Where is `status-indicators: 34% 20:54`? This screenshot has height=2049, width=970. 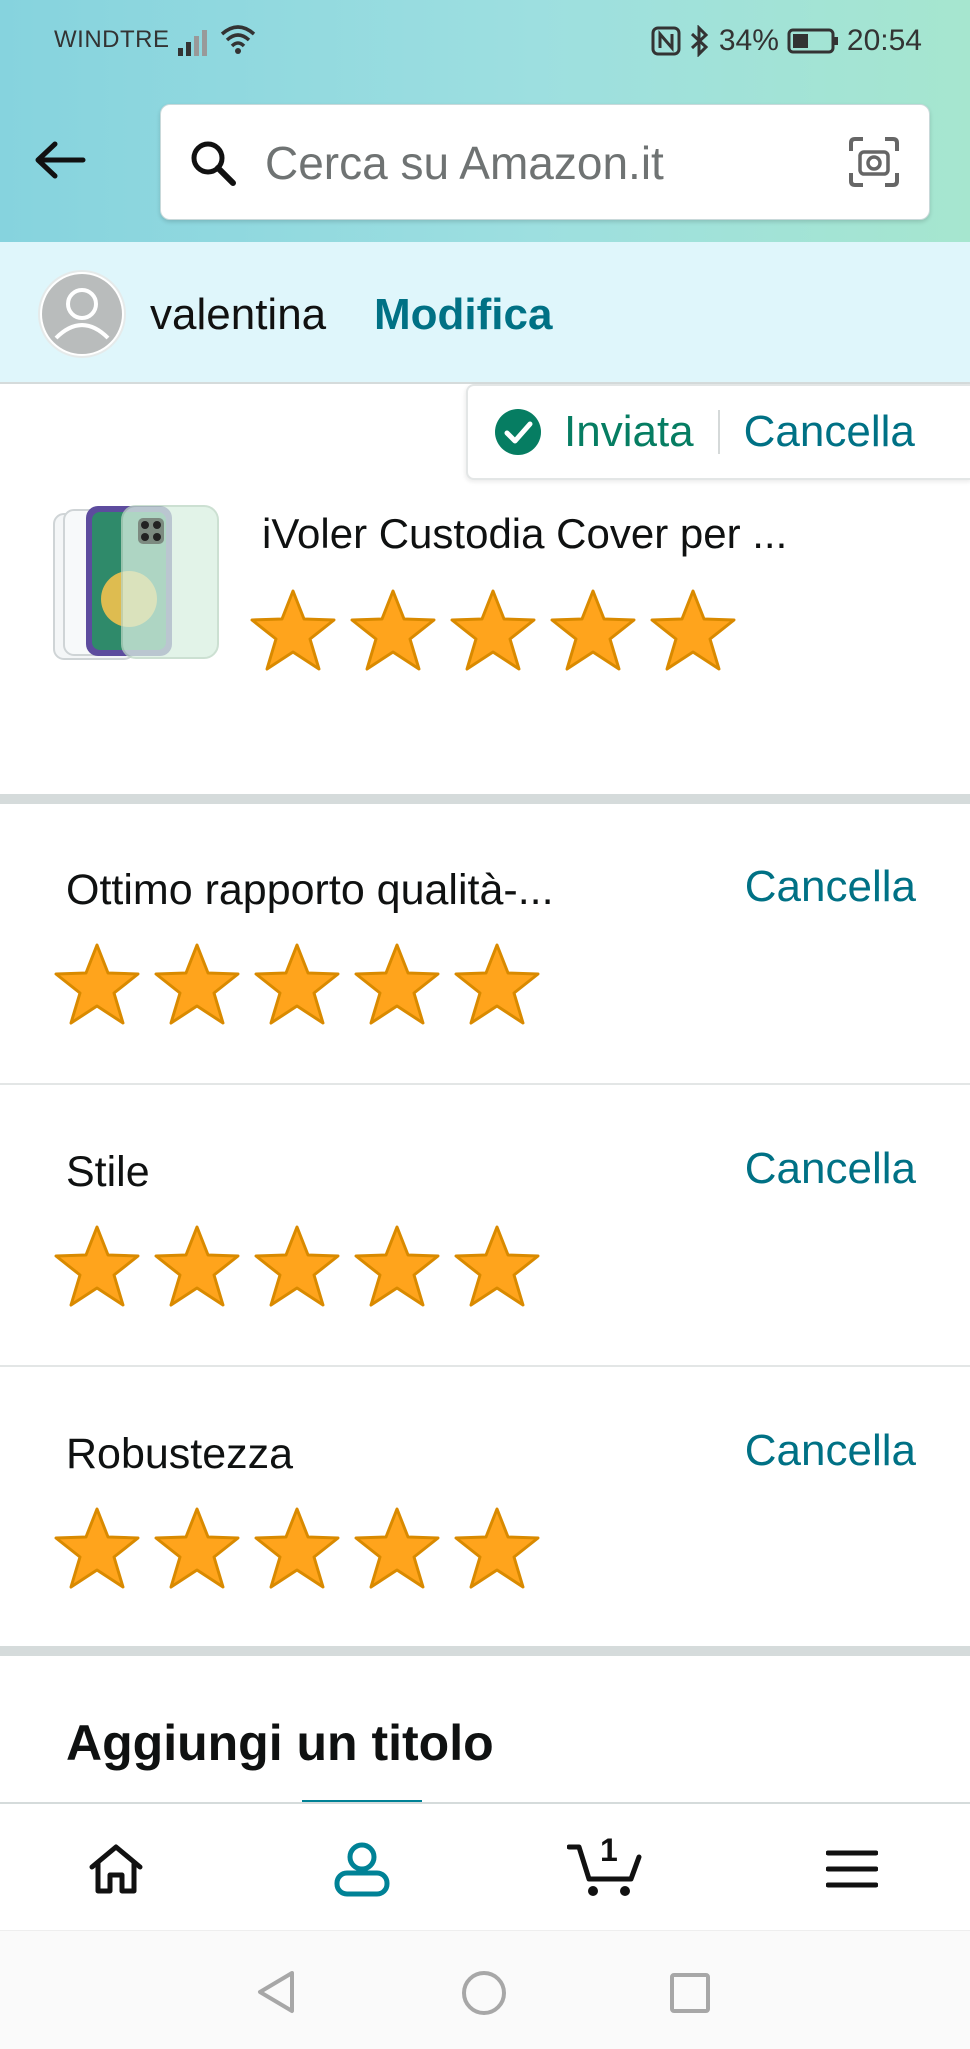
status-indicators: 34% 20:54 is located at coordinates (786, 41).